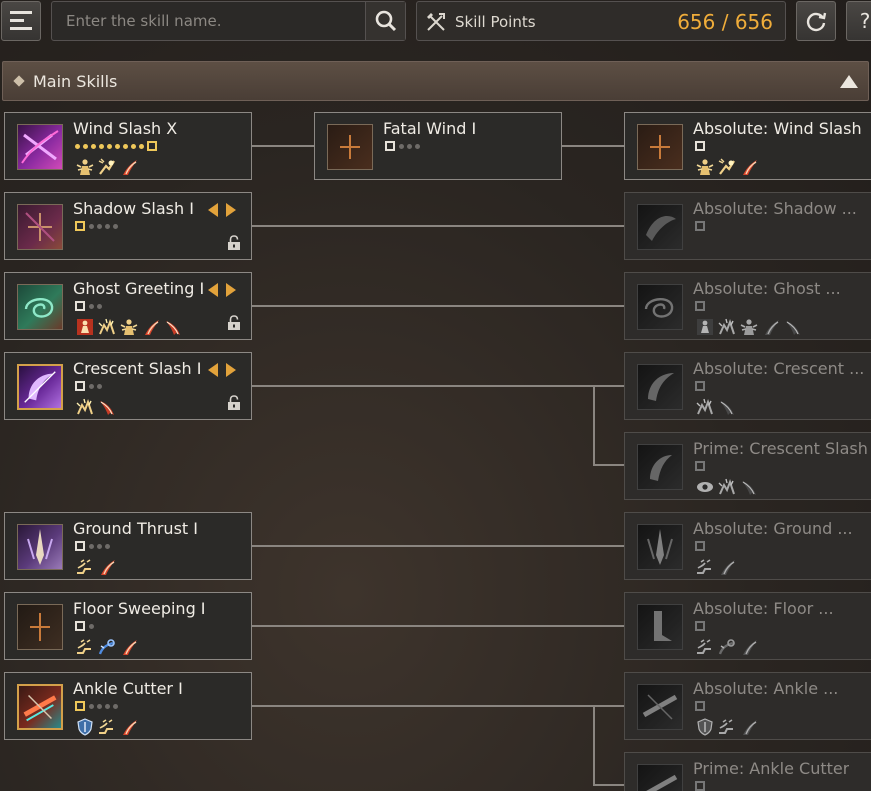  I want to click on diamond-icon, so click(19, 81).